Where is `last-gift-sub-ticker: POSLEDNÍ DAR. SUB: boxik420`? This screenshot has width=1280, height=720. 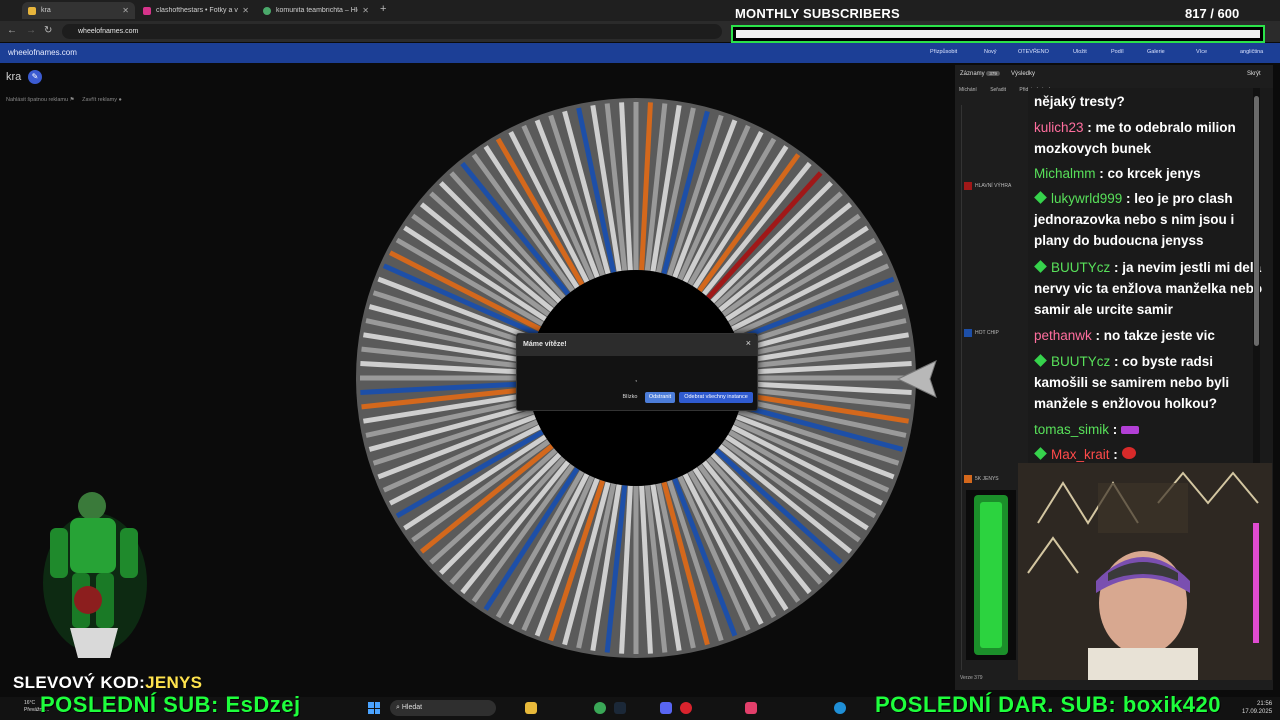
last-gift-sub-ticker: POSLEDNÍ DAR. SUB: boxik420 is located at coordinates (1048, 704).